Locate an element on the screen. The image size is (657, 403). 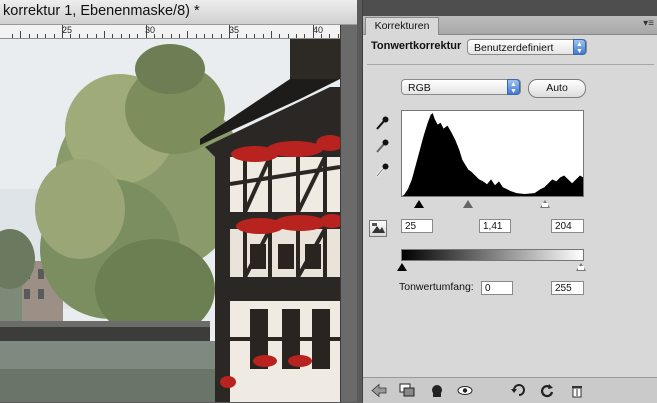
panel-bottom-toolbar is located at coordinates (510, 390).